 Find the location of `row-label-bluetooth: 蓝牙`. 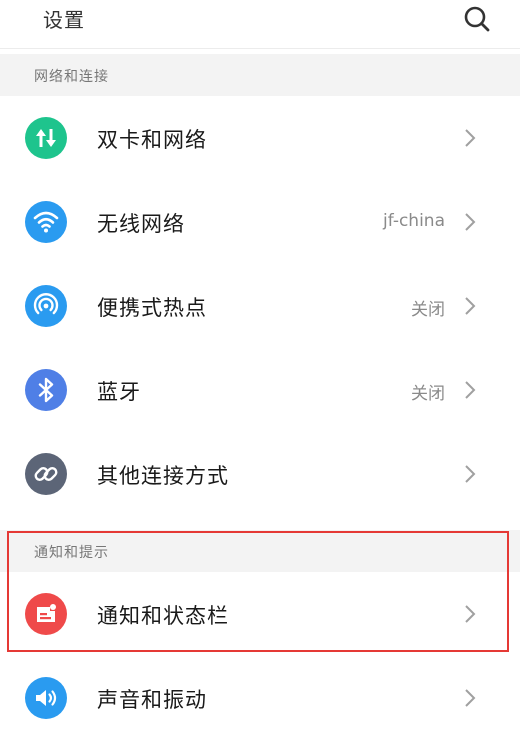

row-label-bluetooth: 蓝牙 is located at coordinates (119, 392).